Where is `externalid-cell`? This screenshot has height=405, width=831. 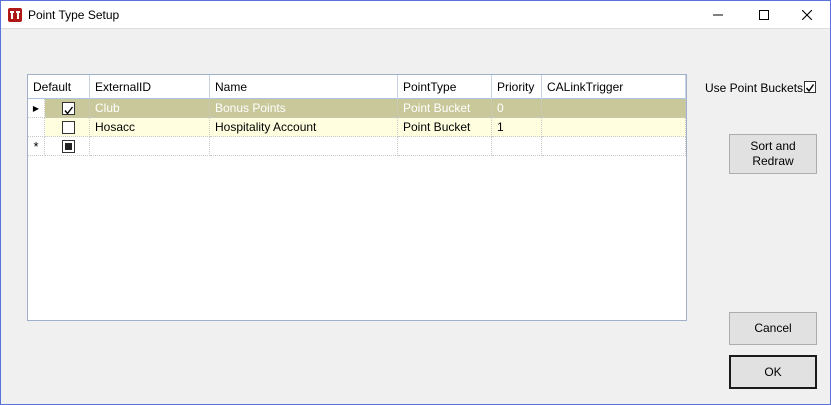
externalid-cell is located at coordinates (150, 146).